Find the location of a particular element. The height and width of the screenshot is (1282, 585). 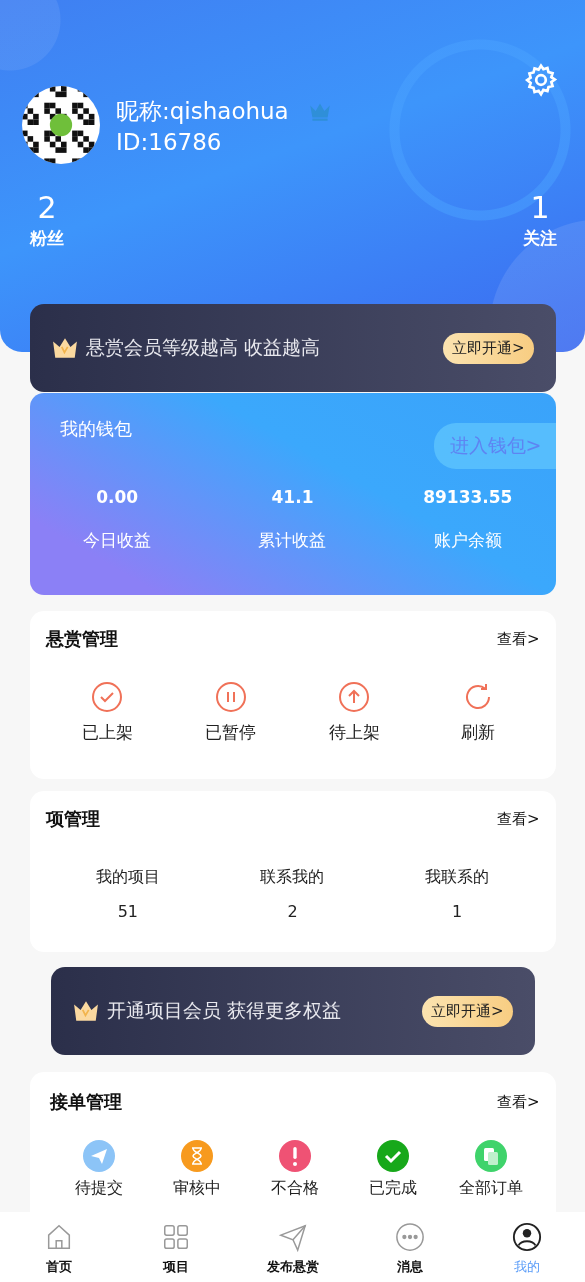

order-status-label: 全部订单 is located at coordinates (490, 1188).